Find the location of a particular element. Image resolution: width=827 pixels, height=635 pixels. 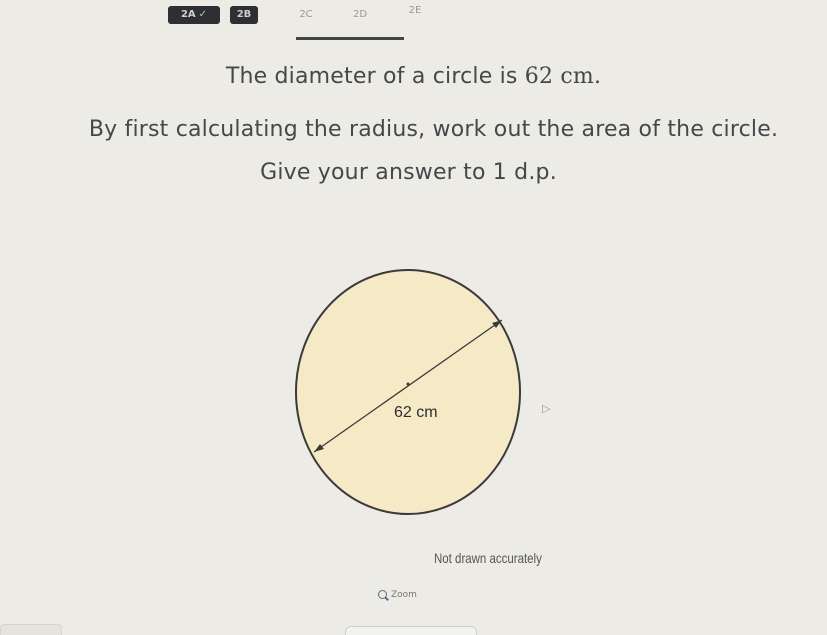

diameter-value: 62 cm. is located at coordinates (563, 76).